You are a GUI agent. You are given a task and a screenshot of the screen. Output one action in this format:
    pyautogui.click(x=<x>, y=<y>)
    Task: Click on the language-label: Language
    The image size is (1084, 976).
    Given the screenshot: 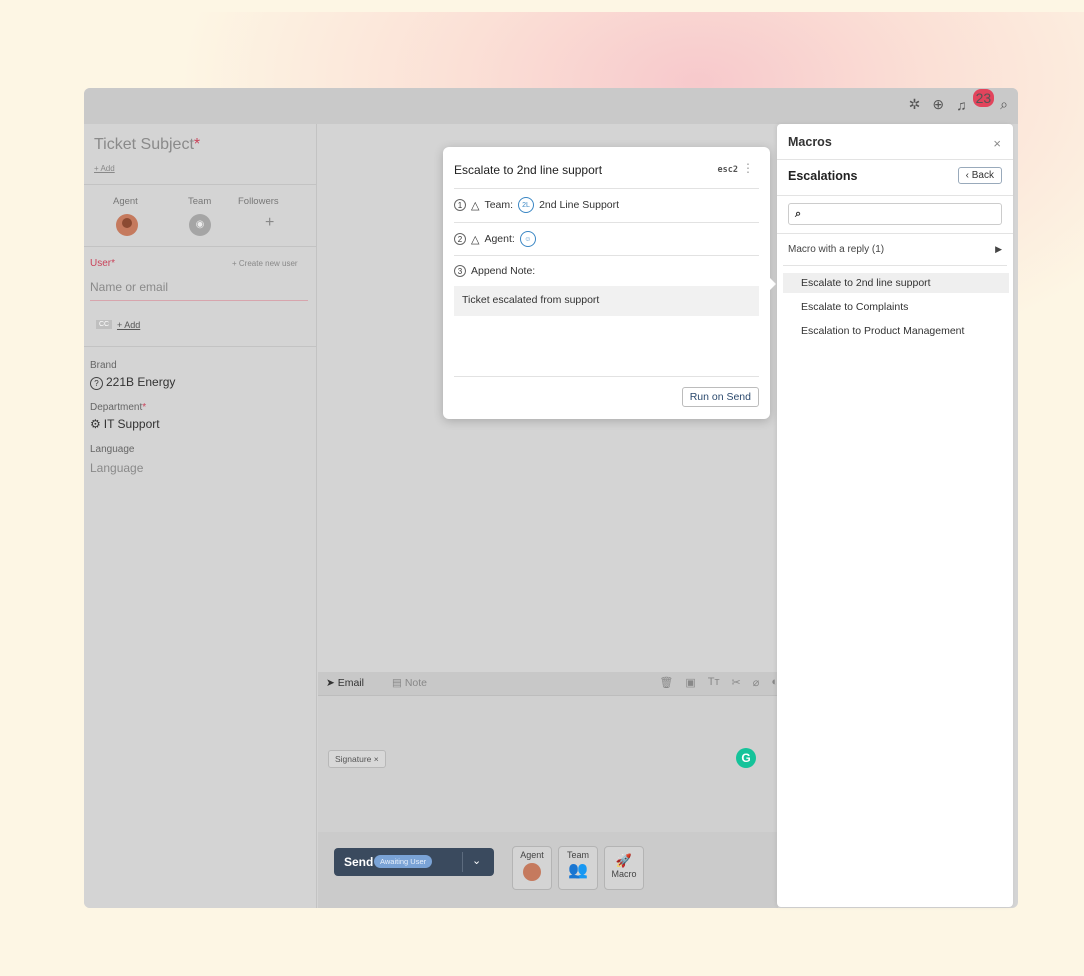 What is the action you would take?
    pyautogui.click(x=112, y=449)
    